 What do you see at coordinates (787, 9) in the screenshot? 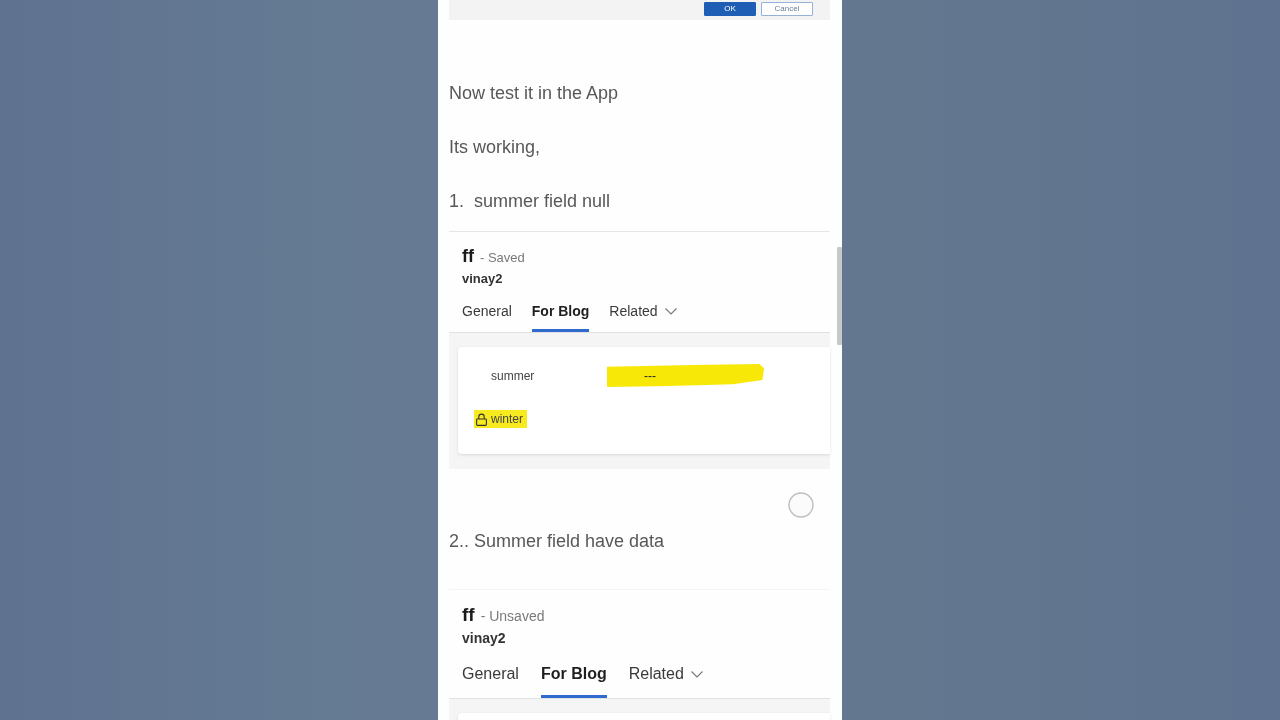
I see `cancel-button: Cancel` at bounding box center [787, 9].